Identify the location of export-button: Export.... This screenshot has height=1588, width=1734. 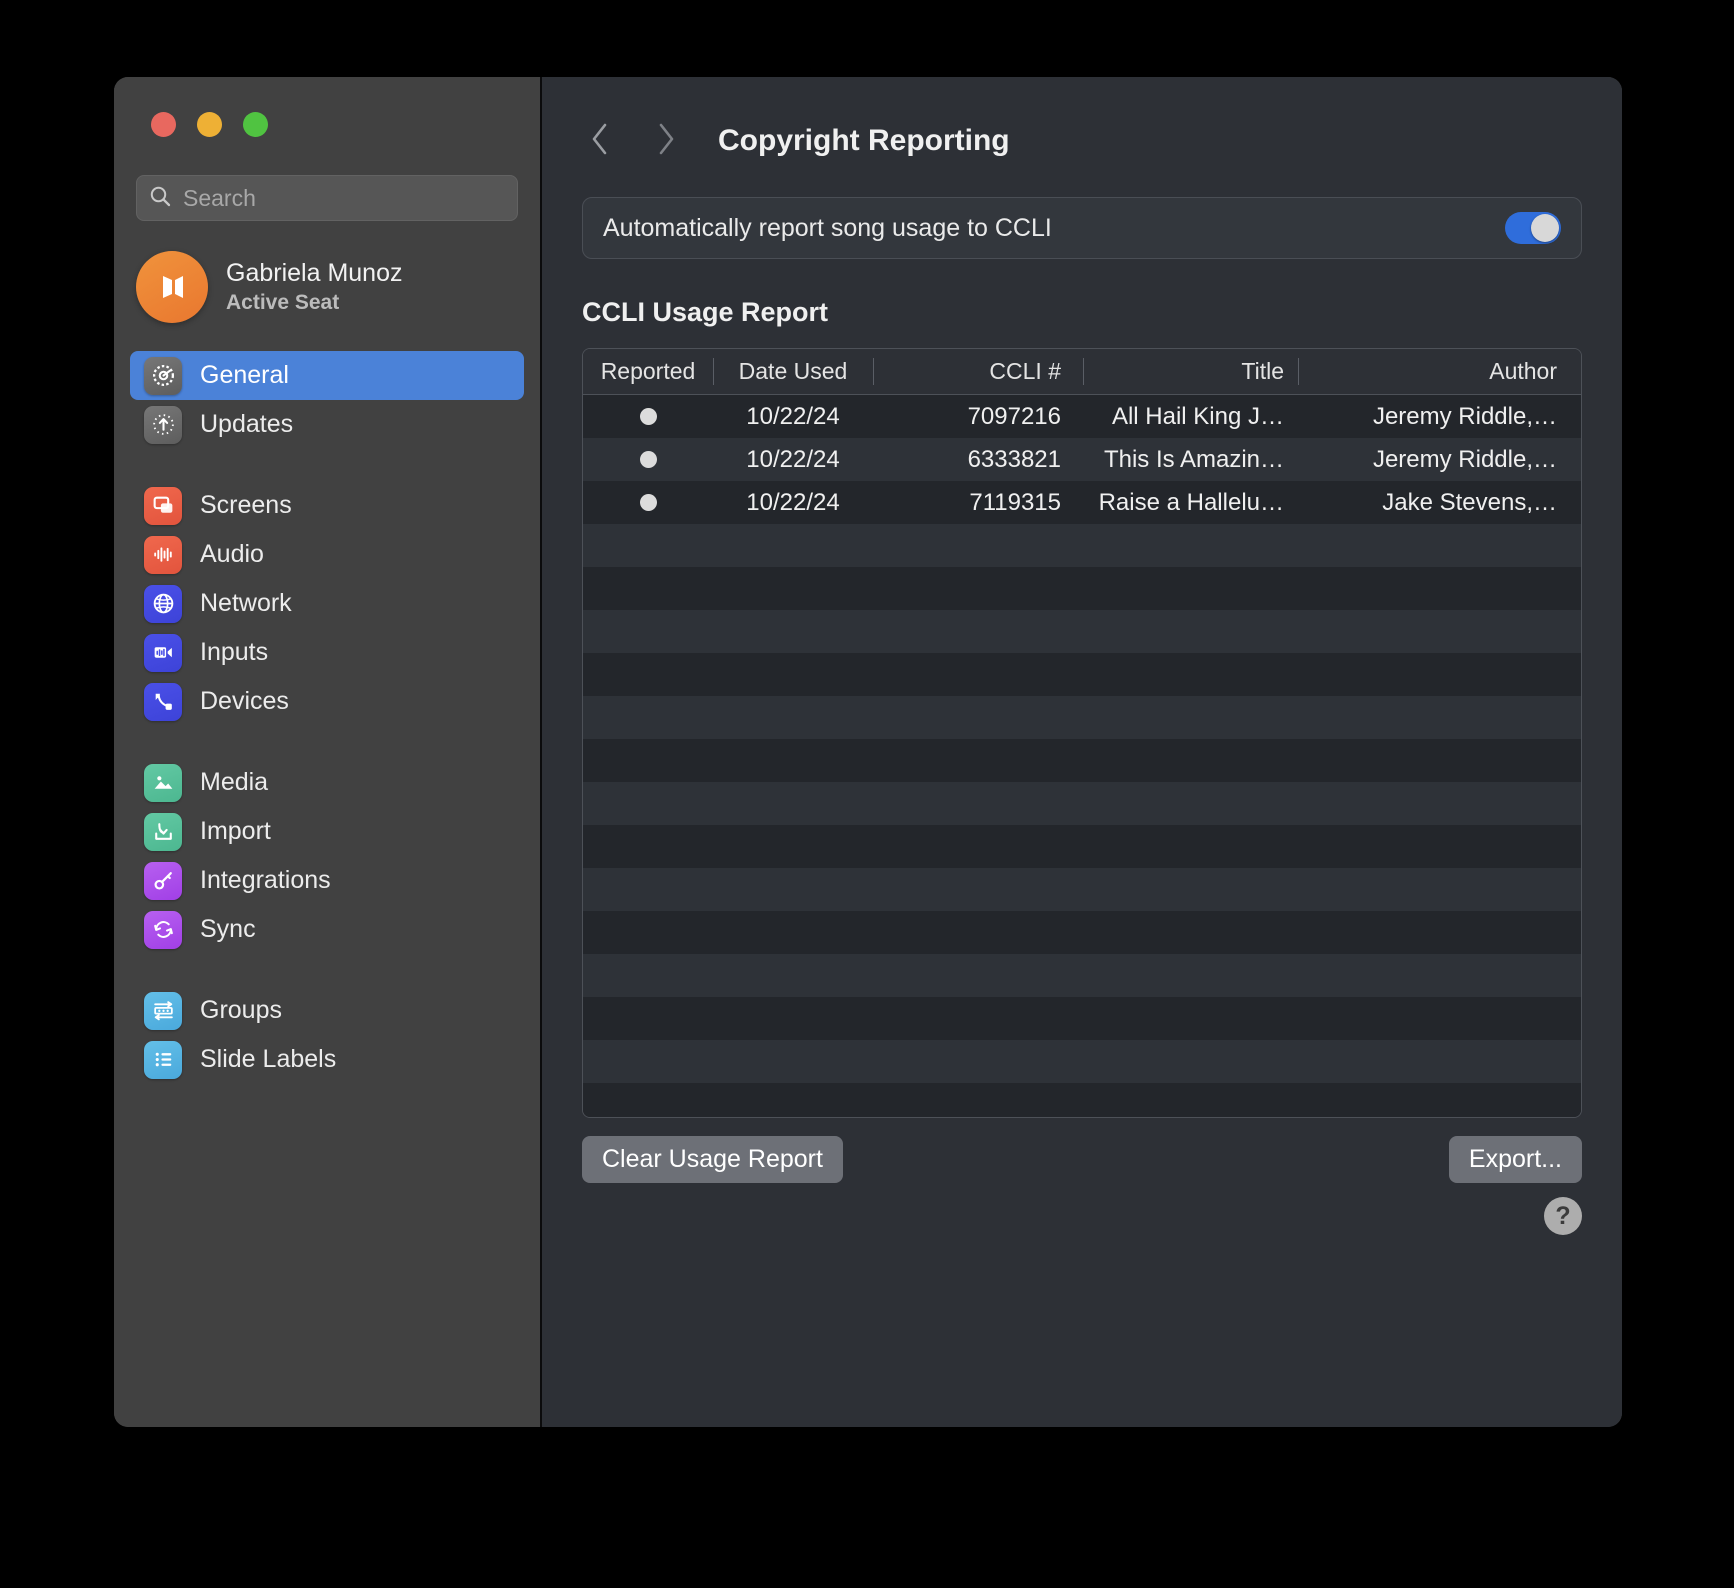
(1515, 1159).